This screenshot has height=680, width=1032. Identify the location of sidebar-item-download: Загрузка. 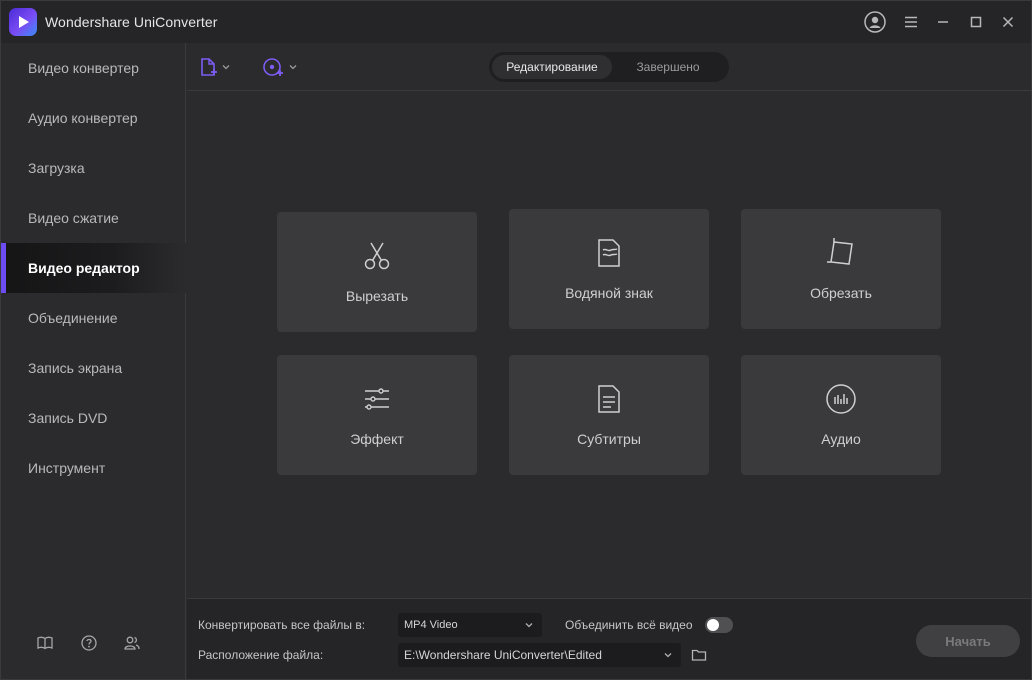
(93, 168).